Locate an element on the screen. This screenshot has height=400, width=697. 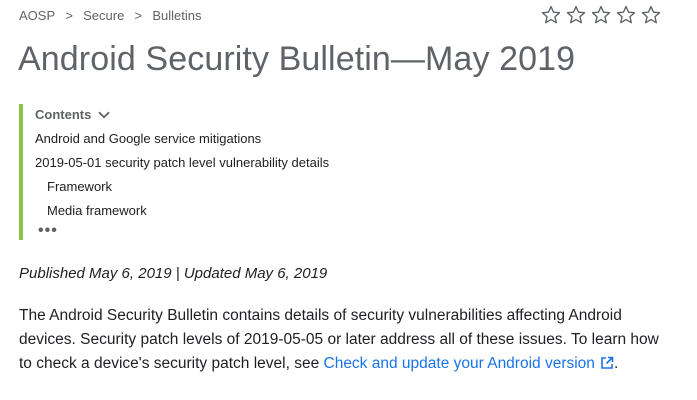
toc-item-mitigations: Android and Google service mitigations is located at coordinates (148, 138).